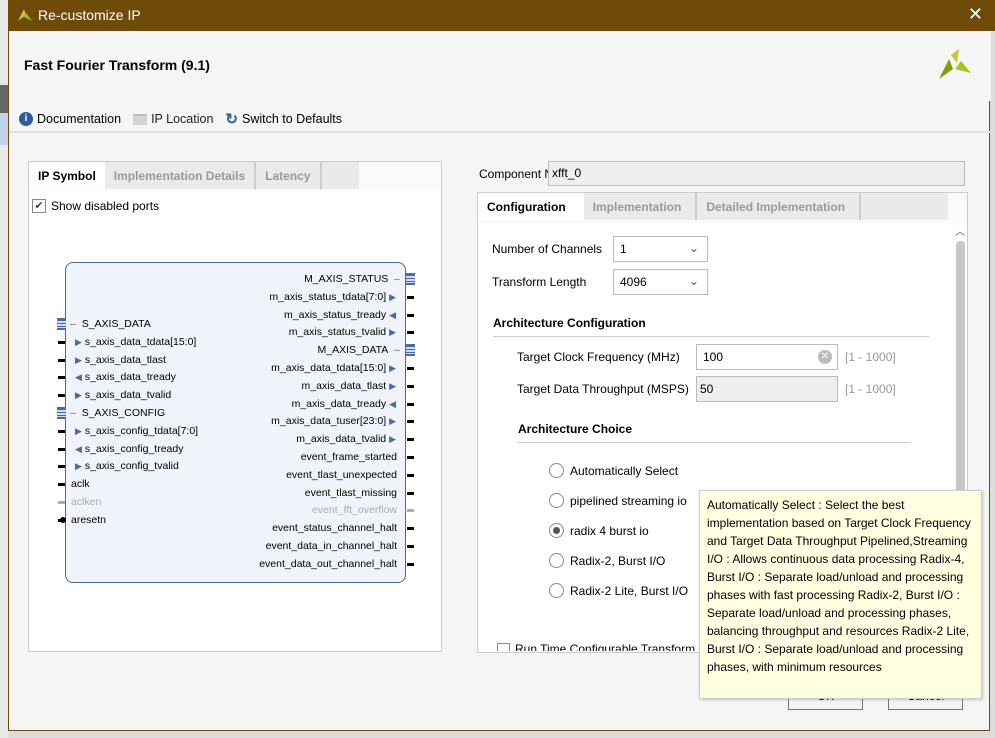 This screenshot has height=738, width=995. What do you see at coordinates (547, 249) in the screenshot?
I see `channels-label: Number of Channels` at bounding box center [547, 249].